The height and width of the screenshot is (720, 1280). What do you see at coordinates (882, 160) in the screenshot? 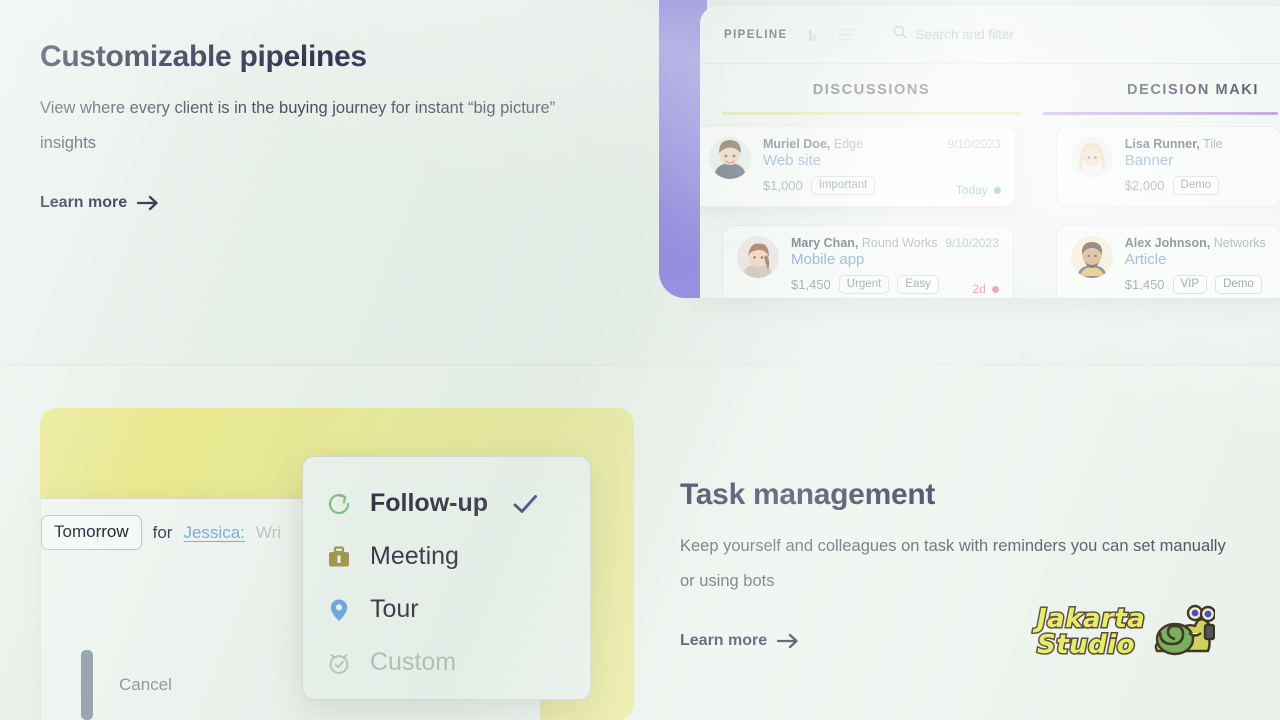
I see `card-deal-link: Web site` at bounding box center [882, 160].